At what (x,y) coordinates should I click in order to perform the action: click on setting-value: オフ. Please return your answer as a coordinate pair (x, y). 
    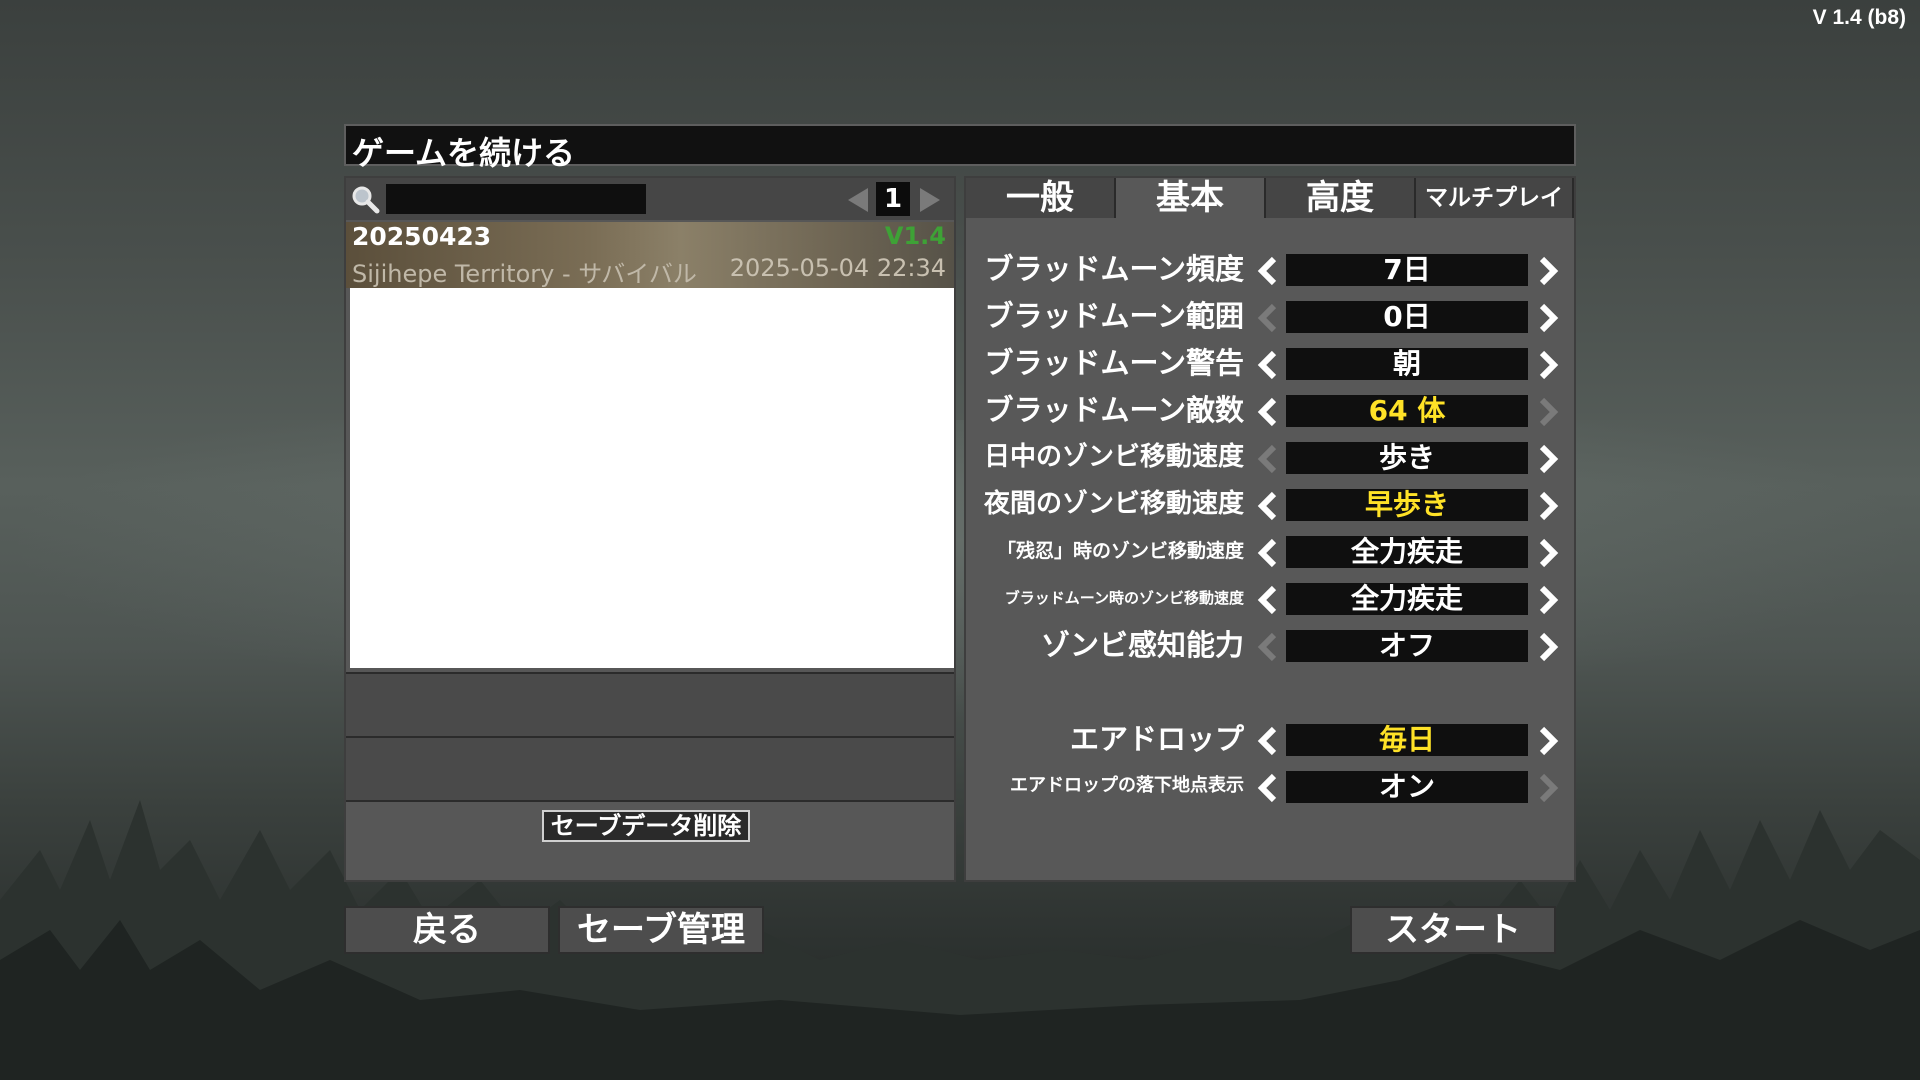
    Looking at the image, I should click on (1407, 646).